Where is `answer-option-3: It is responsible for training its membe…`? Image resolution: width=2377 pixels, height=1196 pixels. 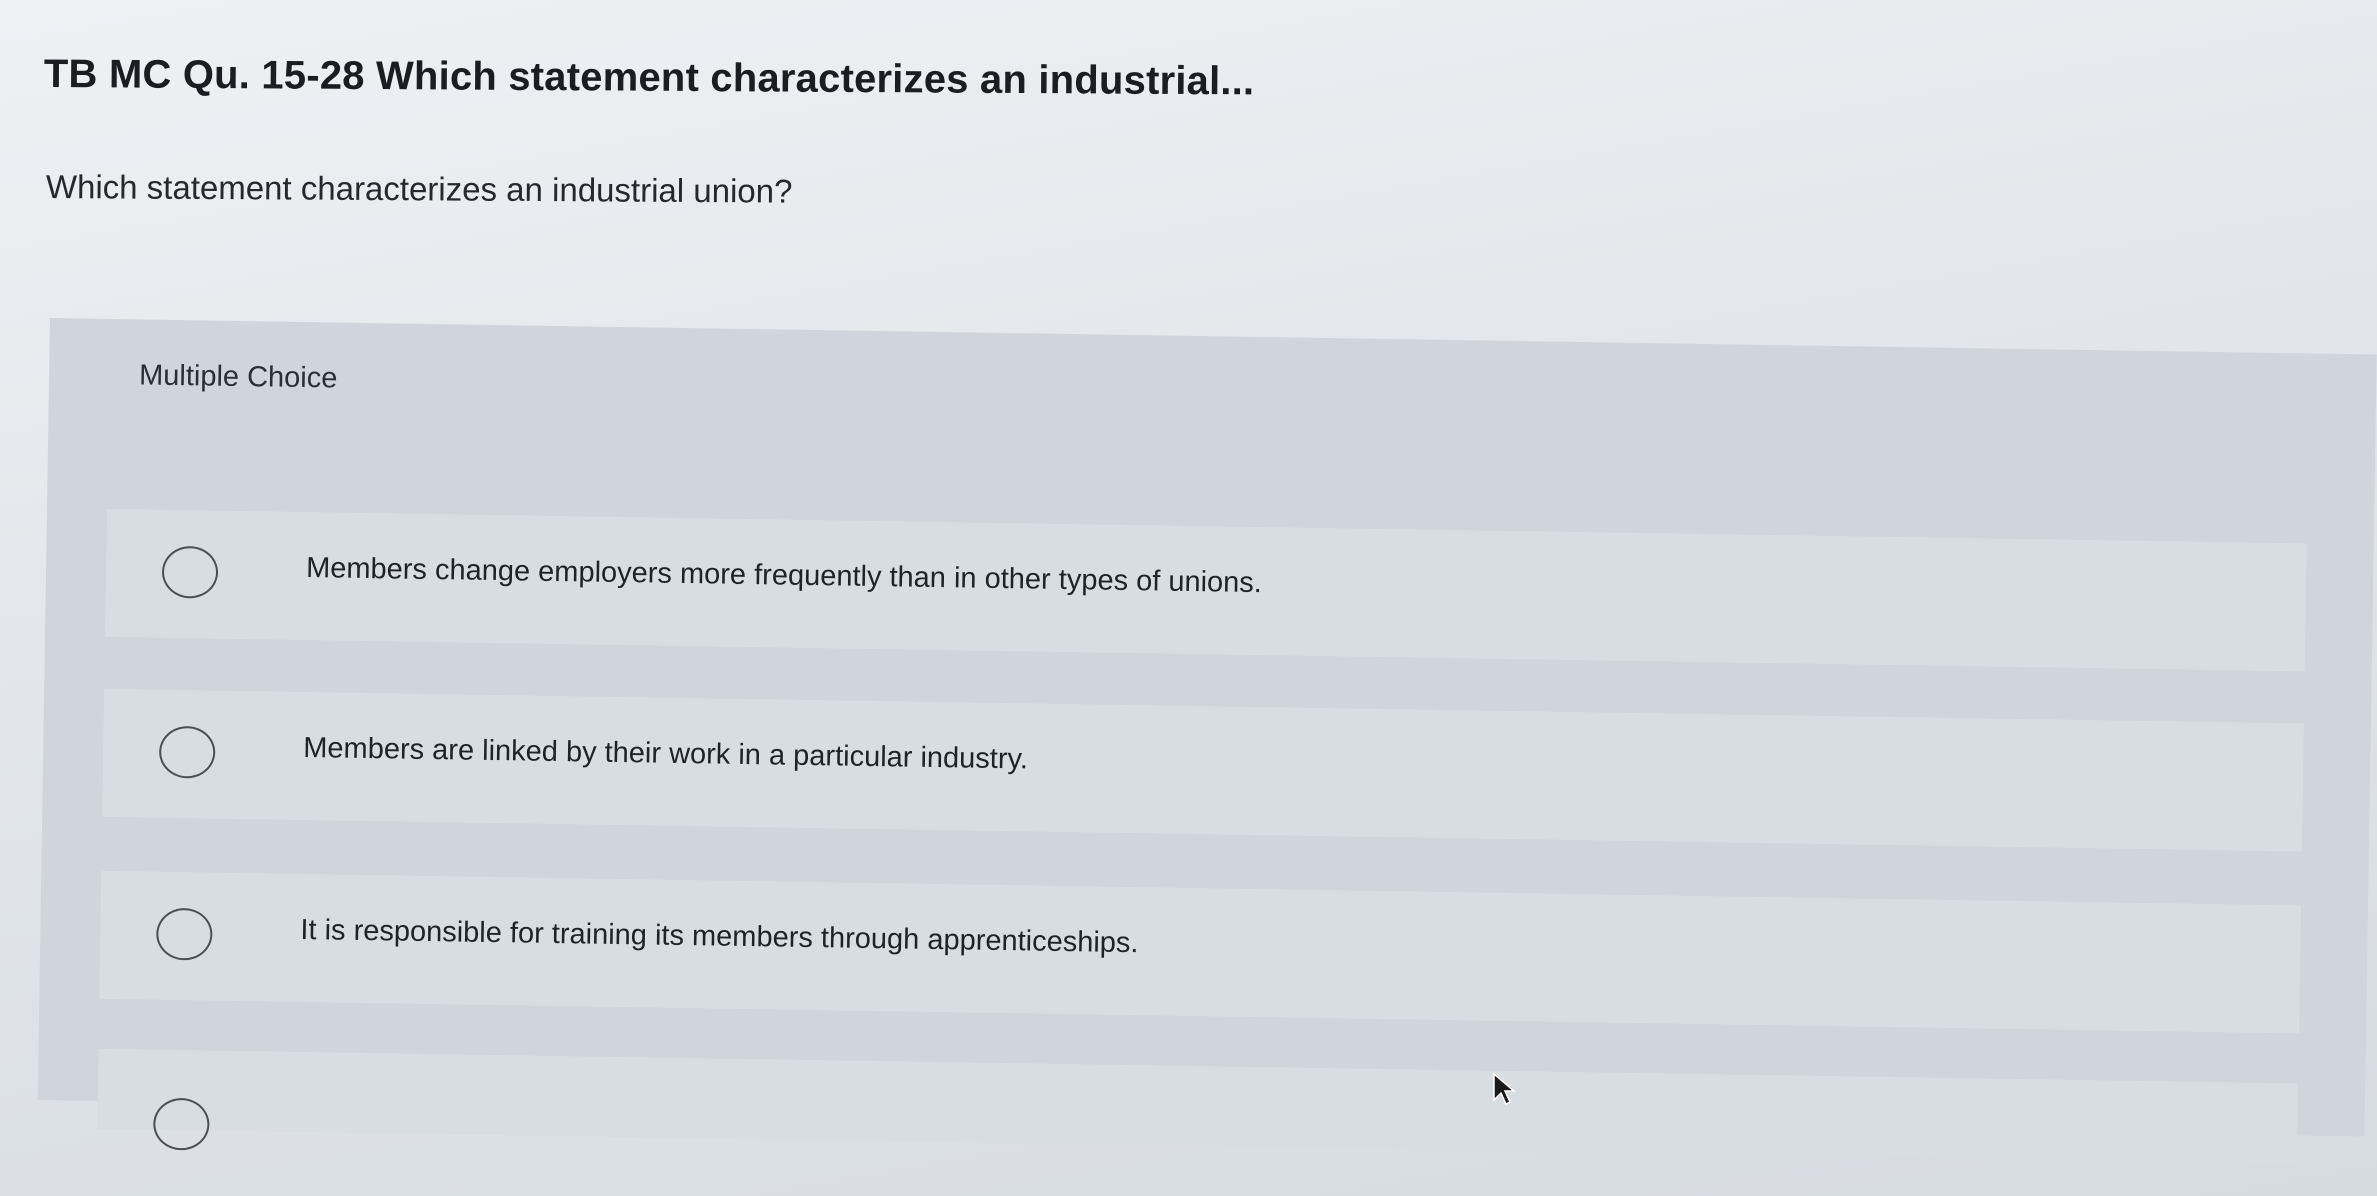 answer-option-3: It is responsible for training its membe… is located at coordinates (1200, 952).